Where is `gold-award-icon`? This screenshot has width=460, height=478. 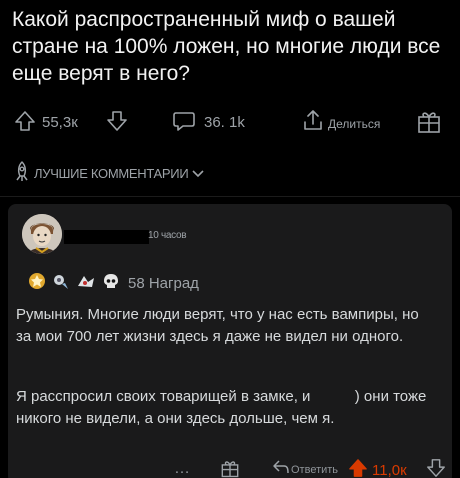 gold-award-icon is located at coordinates (37, 283).